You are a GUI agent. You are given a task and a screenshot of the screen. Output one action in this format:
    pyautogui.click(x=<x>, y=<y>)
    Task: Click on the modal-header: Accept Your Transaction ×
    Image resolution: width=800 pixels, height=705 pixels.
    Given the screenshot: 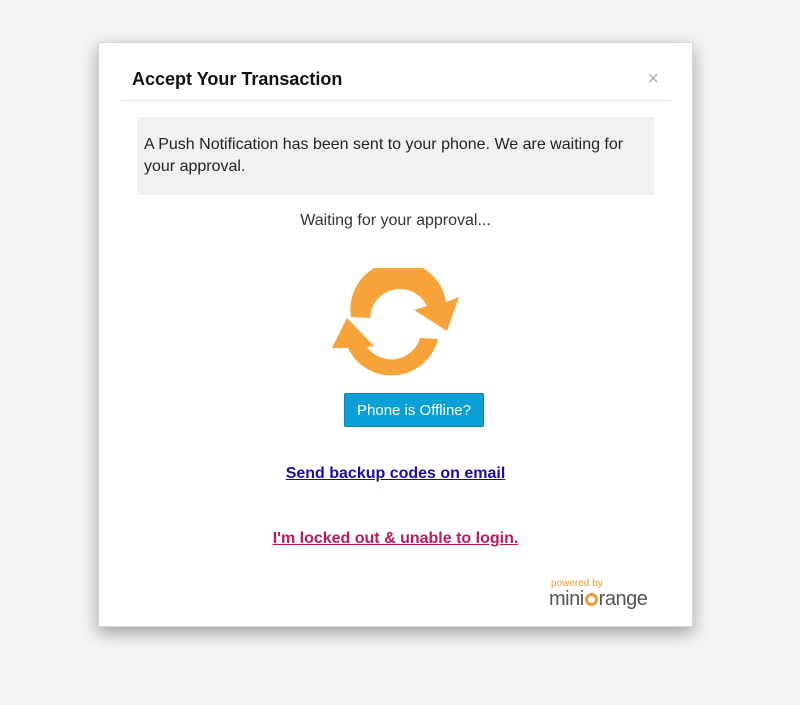 What is the action you would take?
    pyautogui.click(x=396, y=72)
    